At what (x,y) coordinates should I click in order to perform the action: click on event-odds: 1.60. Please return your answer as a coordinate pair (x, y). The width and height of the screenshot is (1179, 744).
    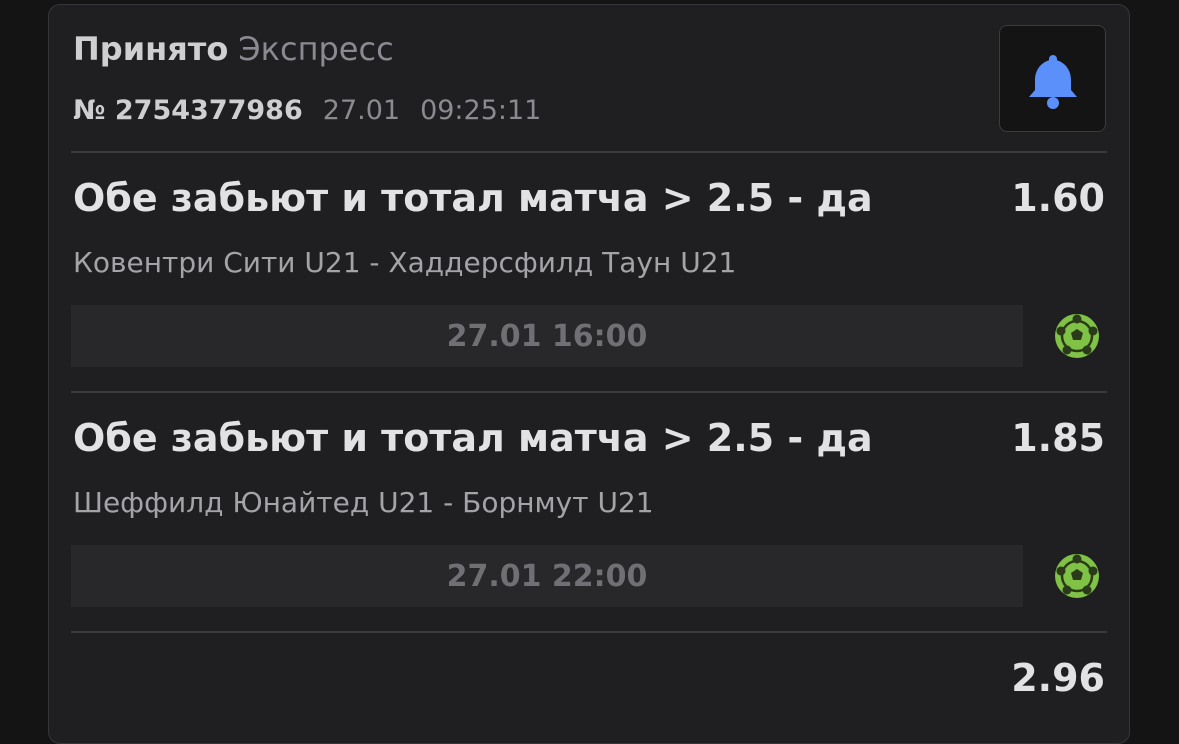
    Looking at the image, I should click on (1058, 198).